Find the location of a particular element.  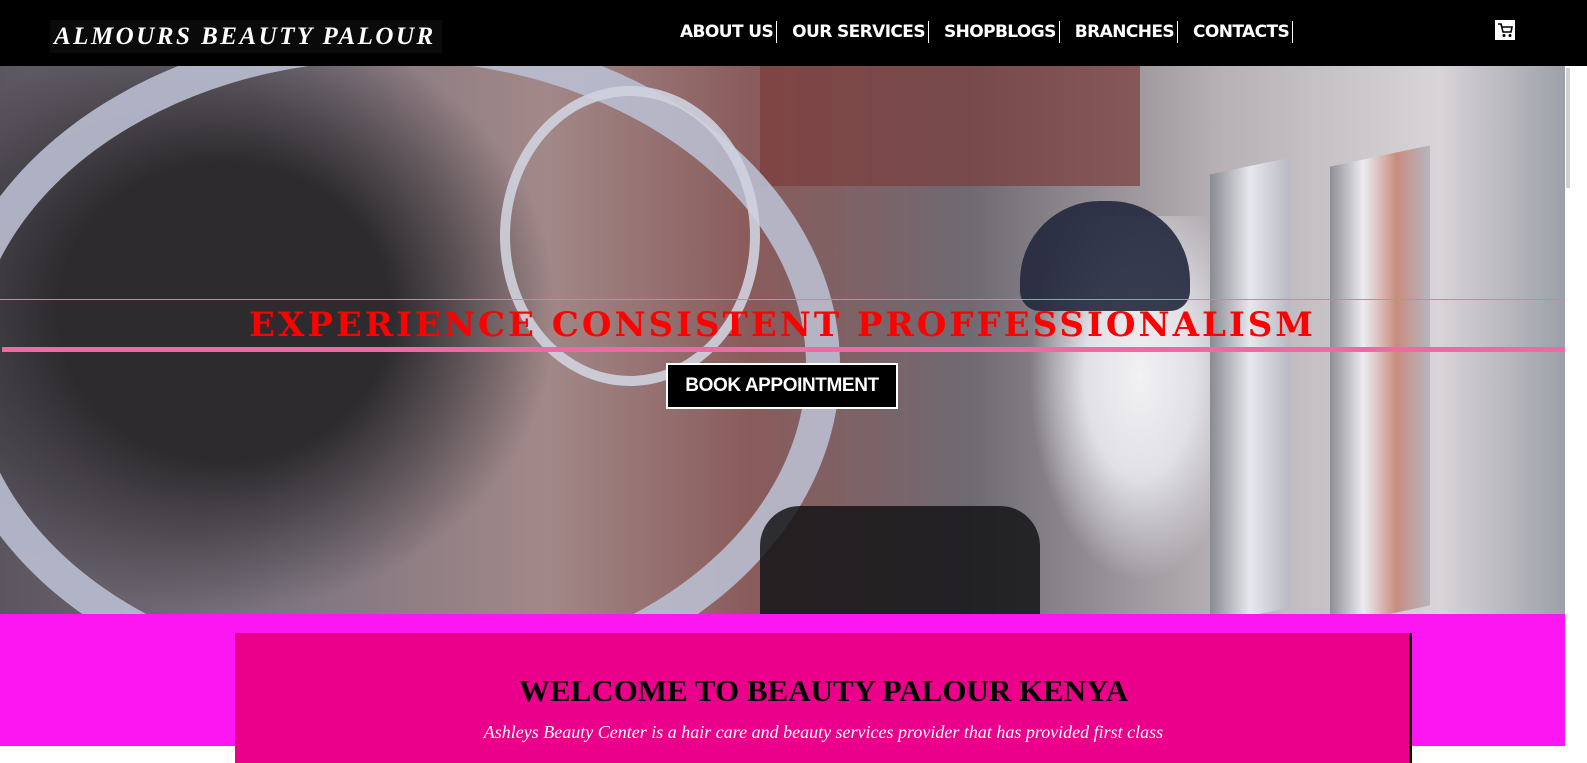

nav-branches: BRANCHES is located at coordinates (1126, 32).